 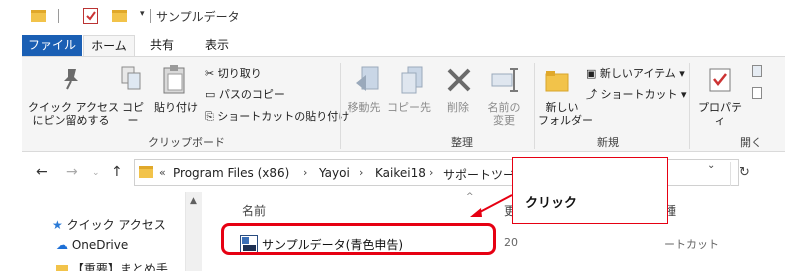 I want to click on callout-arrow, so click(x=491, y=205).